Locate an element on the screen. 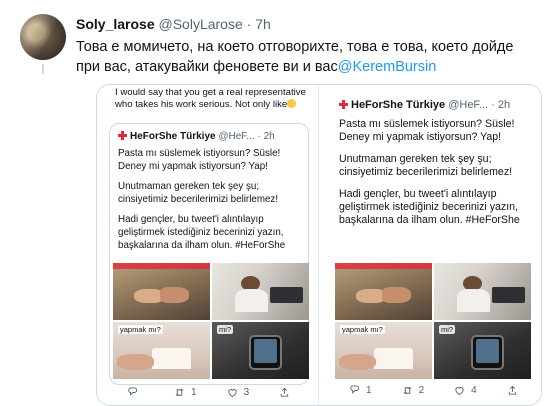 The height and width of the screenshot is (406, 556). reply-button: 1 is located at coordinates (360, 390).